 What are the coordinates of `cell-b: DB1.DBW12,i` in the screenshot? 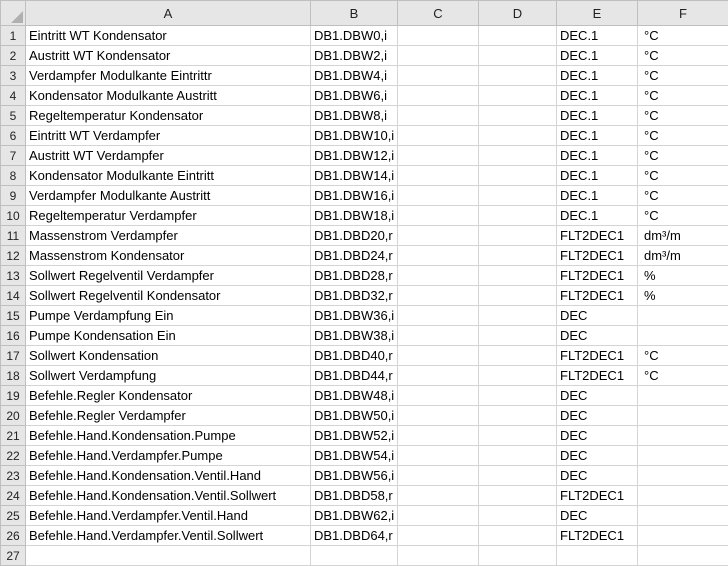 It's located at (354, 156).